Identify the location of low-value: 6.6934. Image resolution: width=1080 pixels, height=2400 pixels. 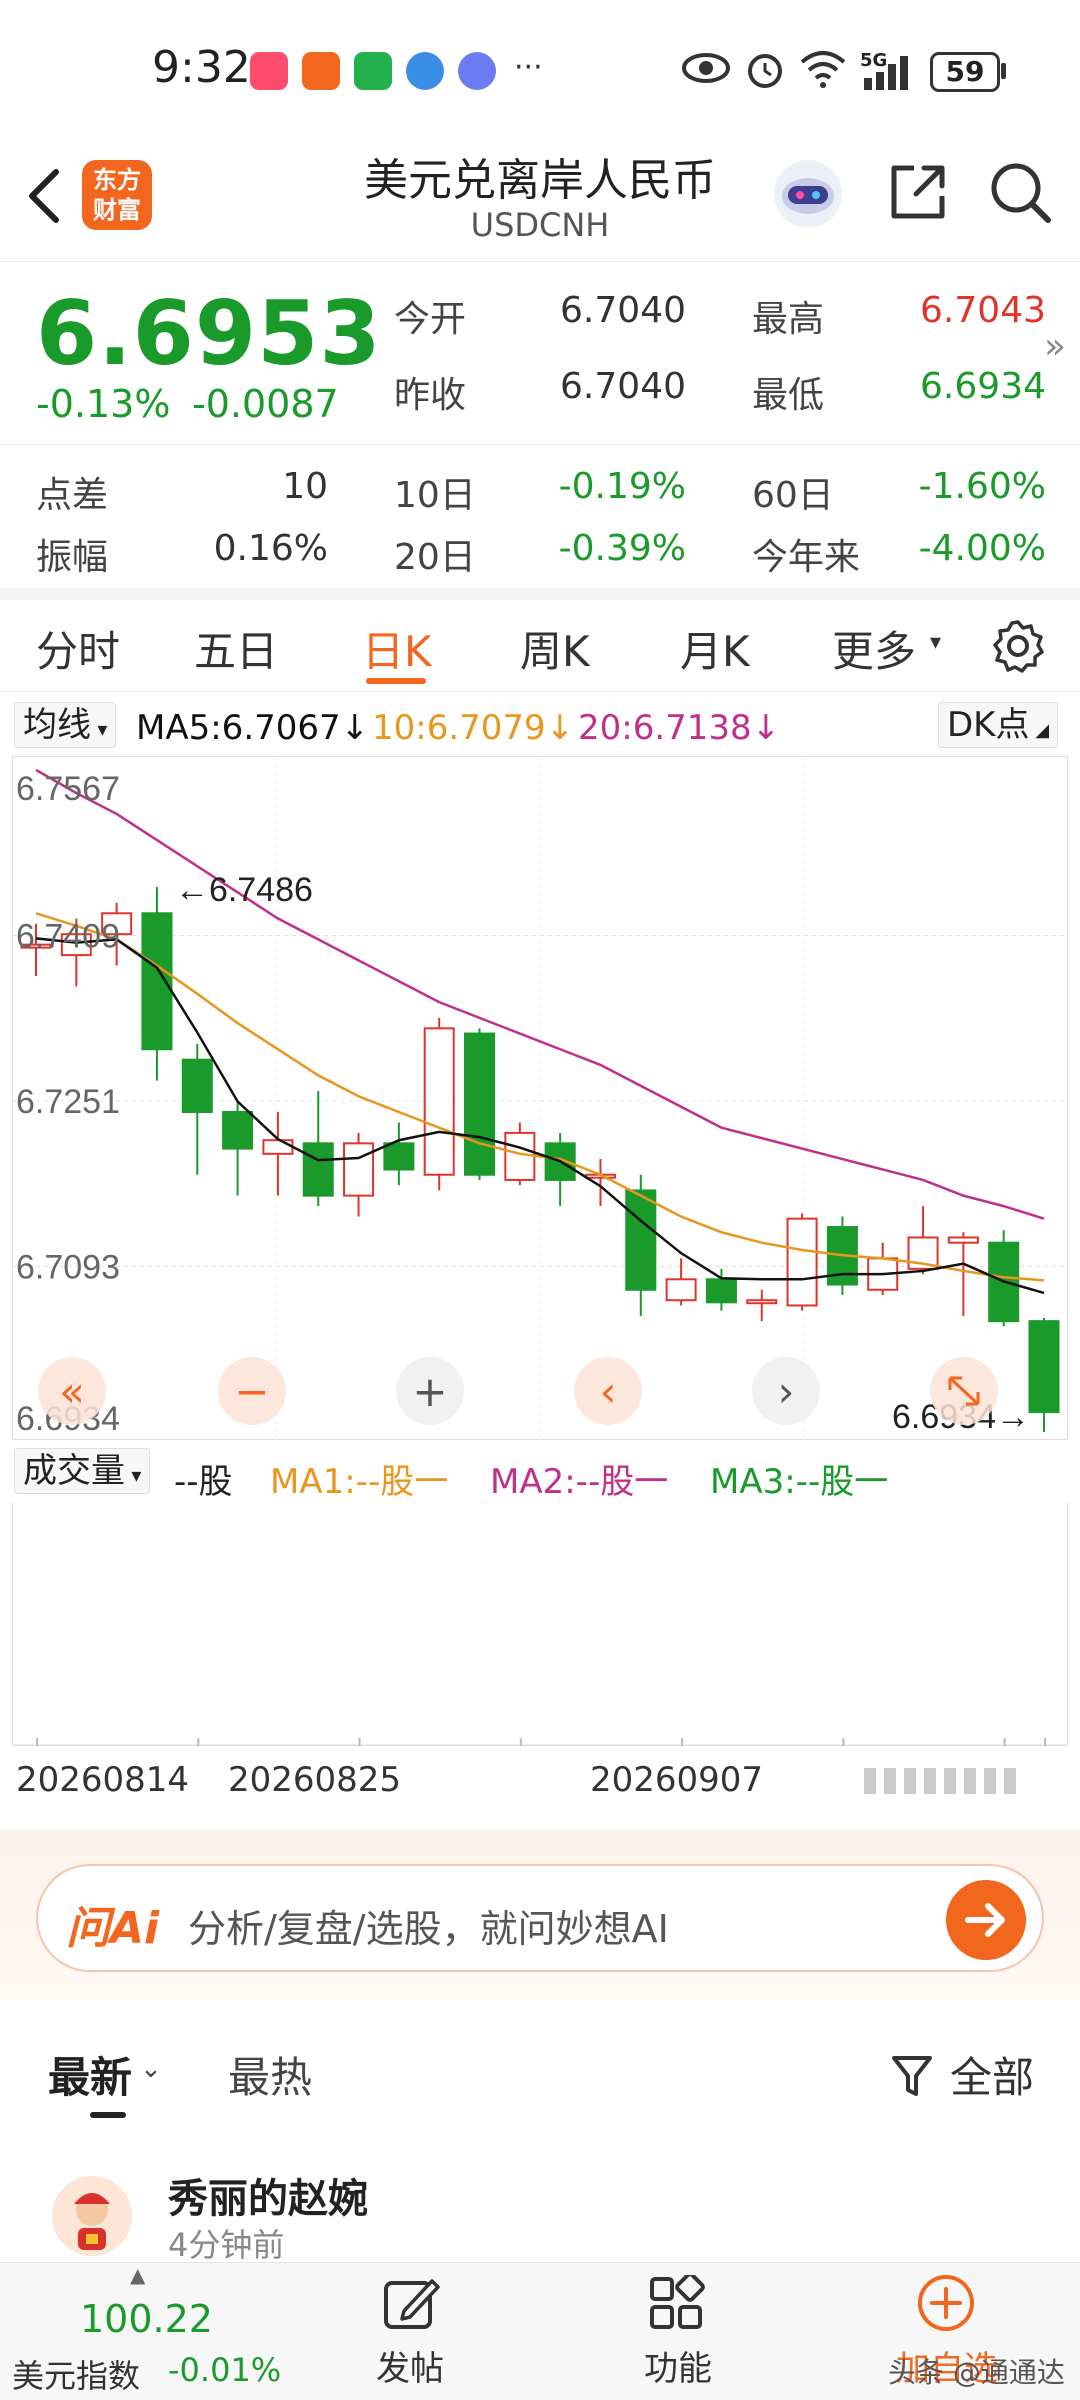
(983, 386).